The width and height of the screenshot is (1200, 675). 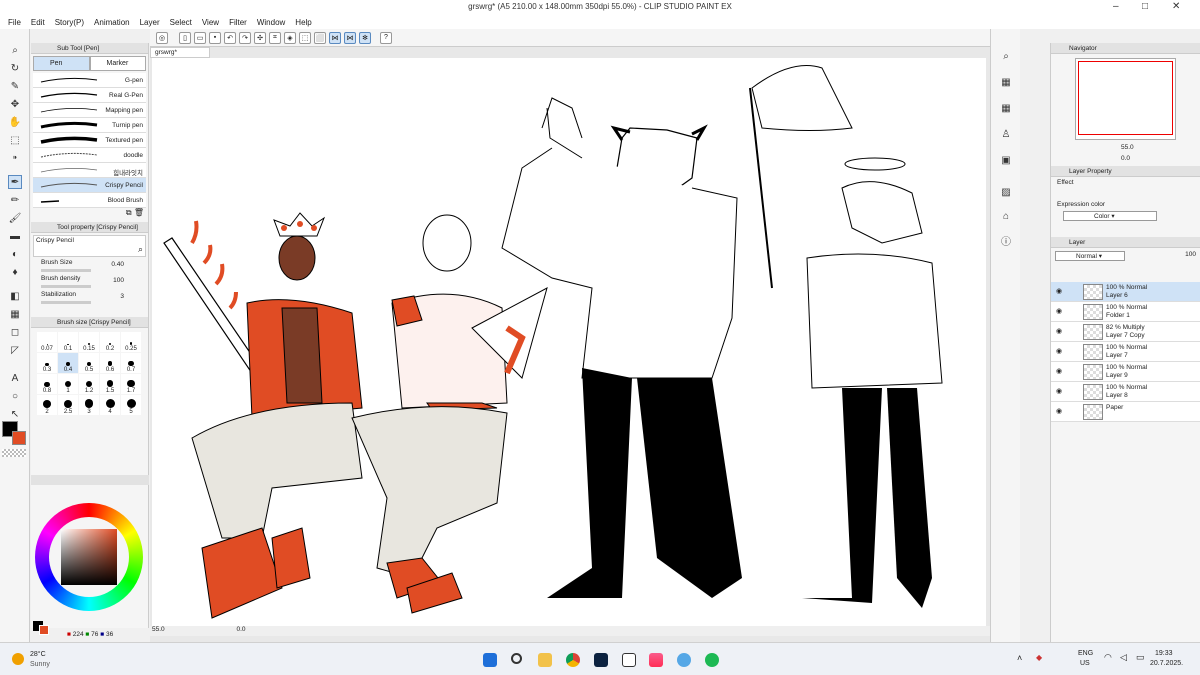 What do you see at coordinates (1116, 6) in the screenshot?
I see `minimize-button: –` at bounding box center [1116, 6].